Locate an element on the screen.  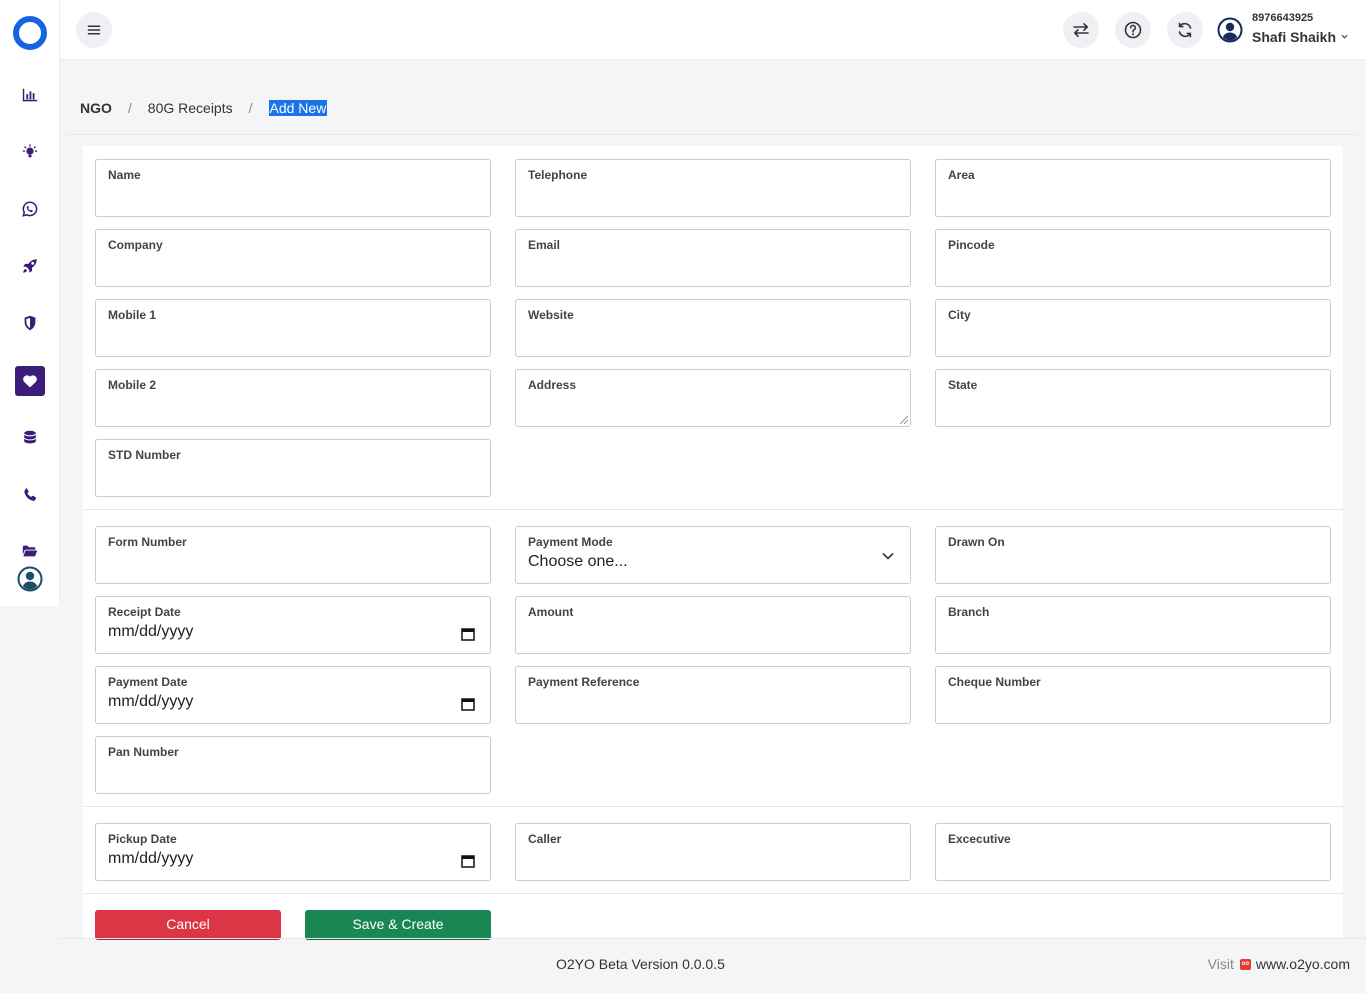
area-label: Area is located at coordinates (961, 175).